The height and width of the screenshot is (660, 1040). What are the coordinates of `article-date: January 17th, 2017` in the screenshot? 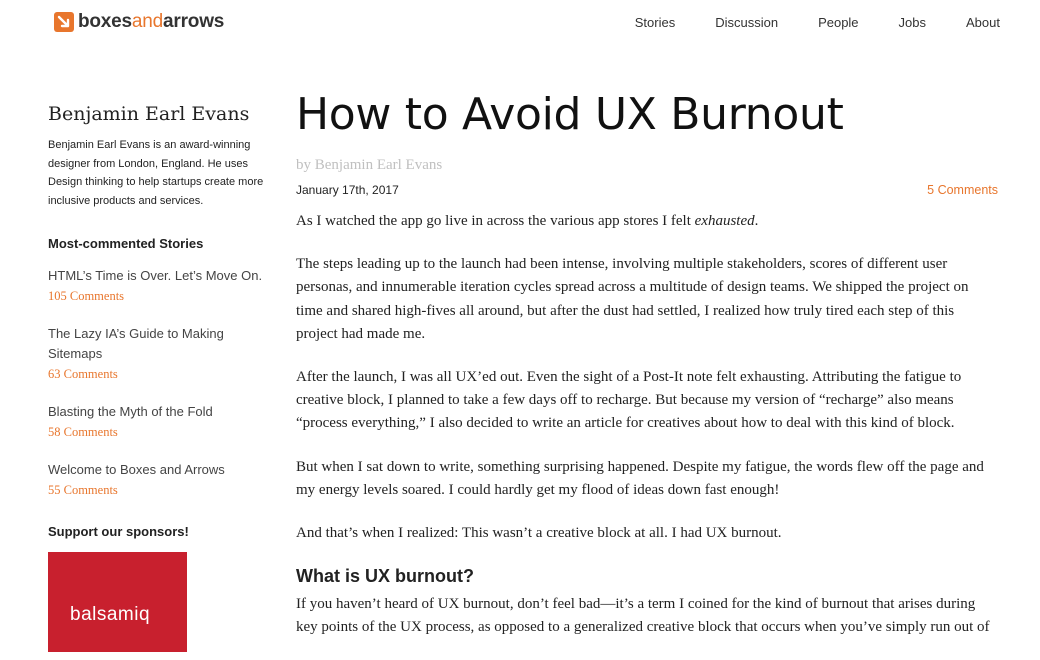 It's located at (347, 190).